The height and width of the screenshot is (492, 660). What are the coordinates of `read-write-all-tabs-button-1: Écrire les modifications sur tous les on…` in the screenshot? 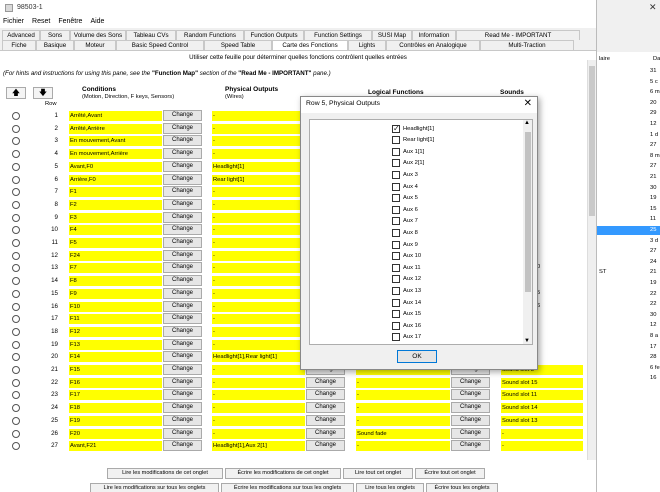 It's located at (287, 487).